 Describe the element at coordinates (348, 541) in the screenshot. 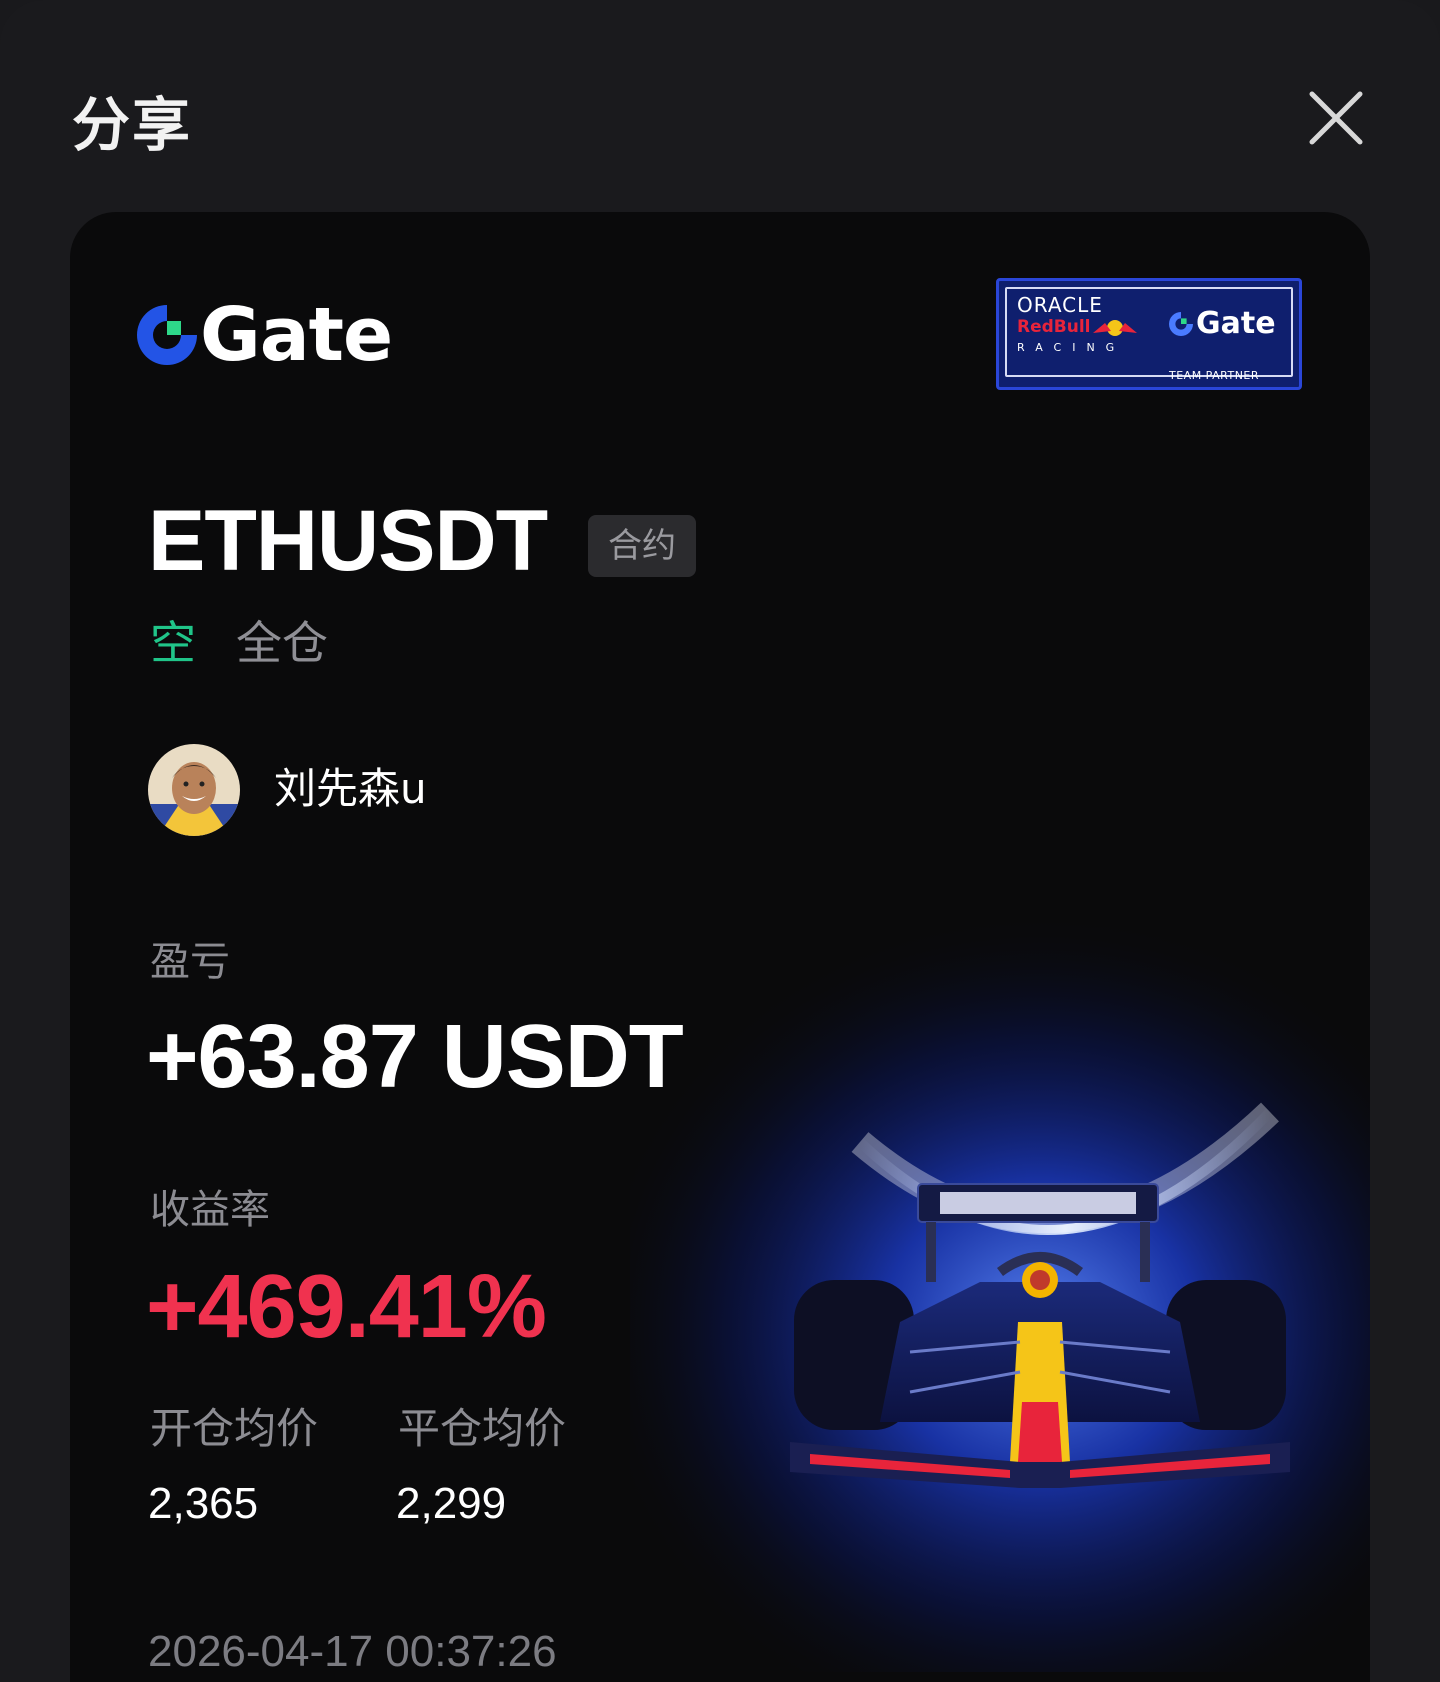

I see `trading-pair: ETHUSDT` at that location.